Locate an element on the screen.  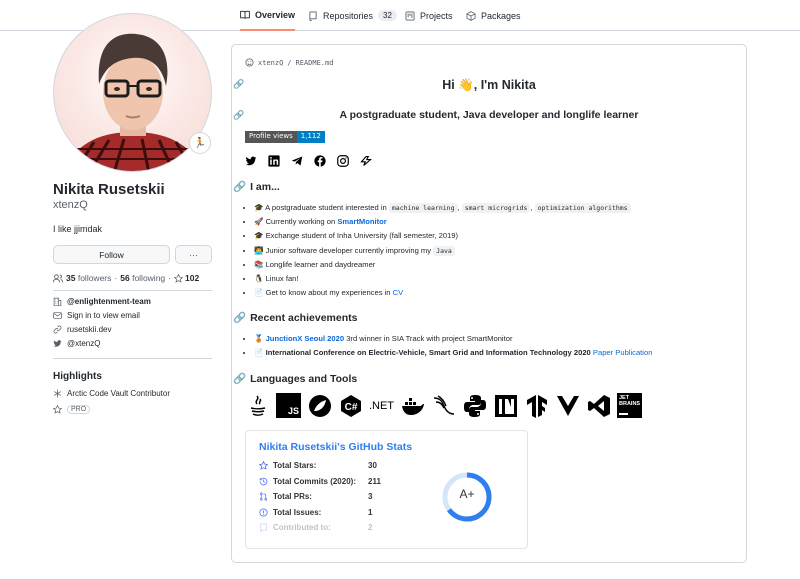
follow-button: Follow is located at coordinates (111, 254).